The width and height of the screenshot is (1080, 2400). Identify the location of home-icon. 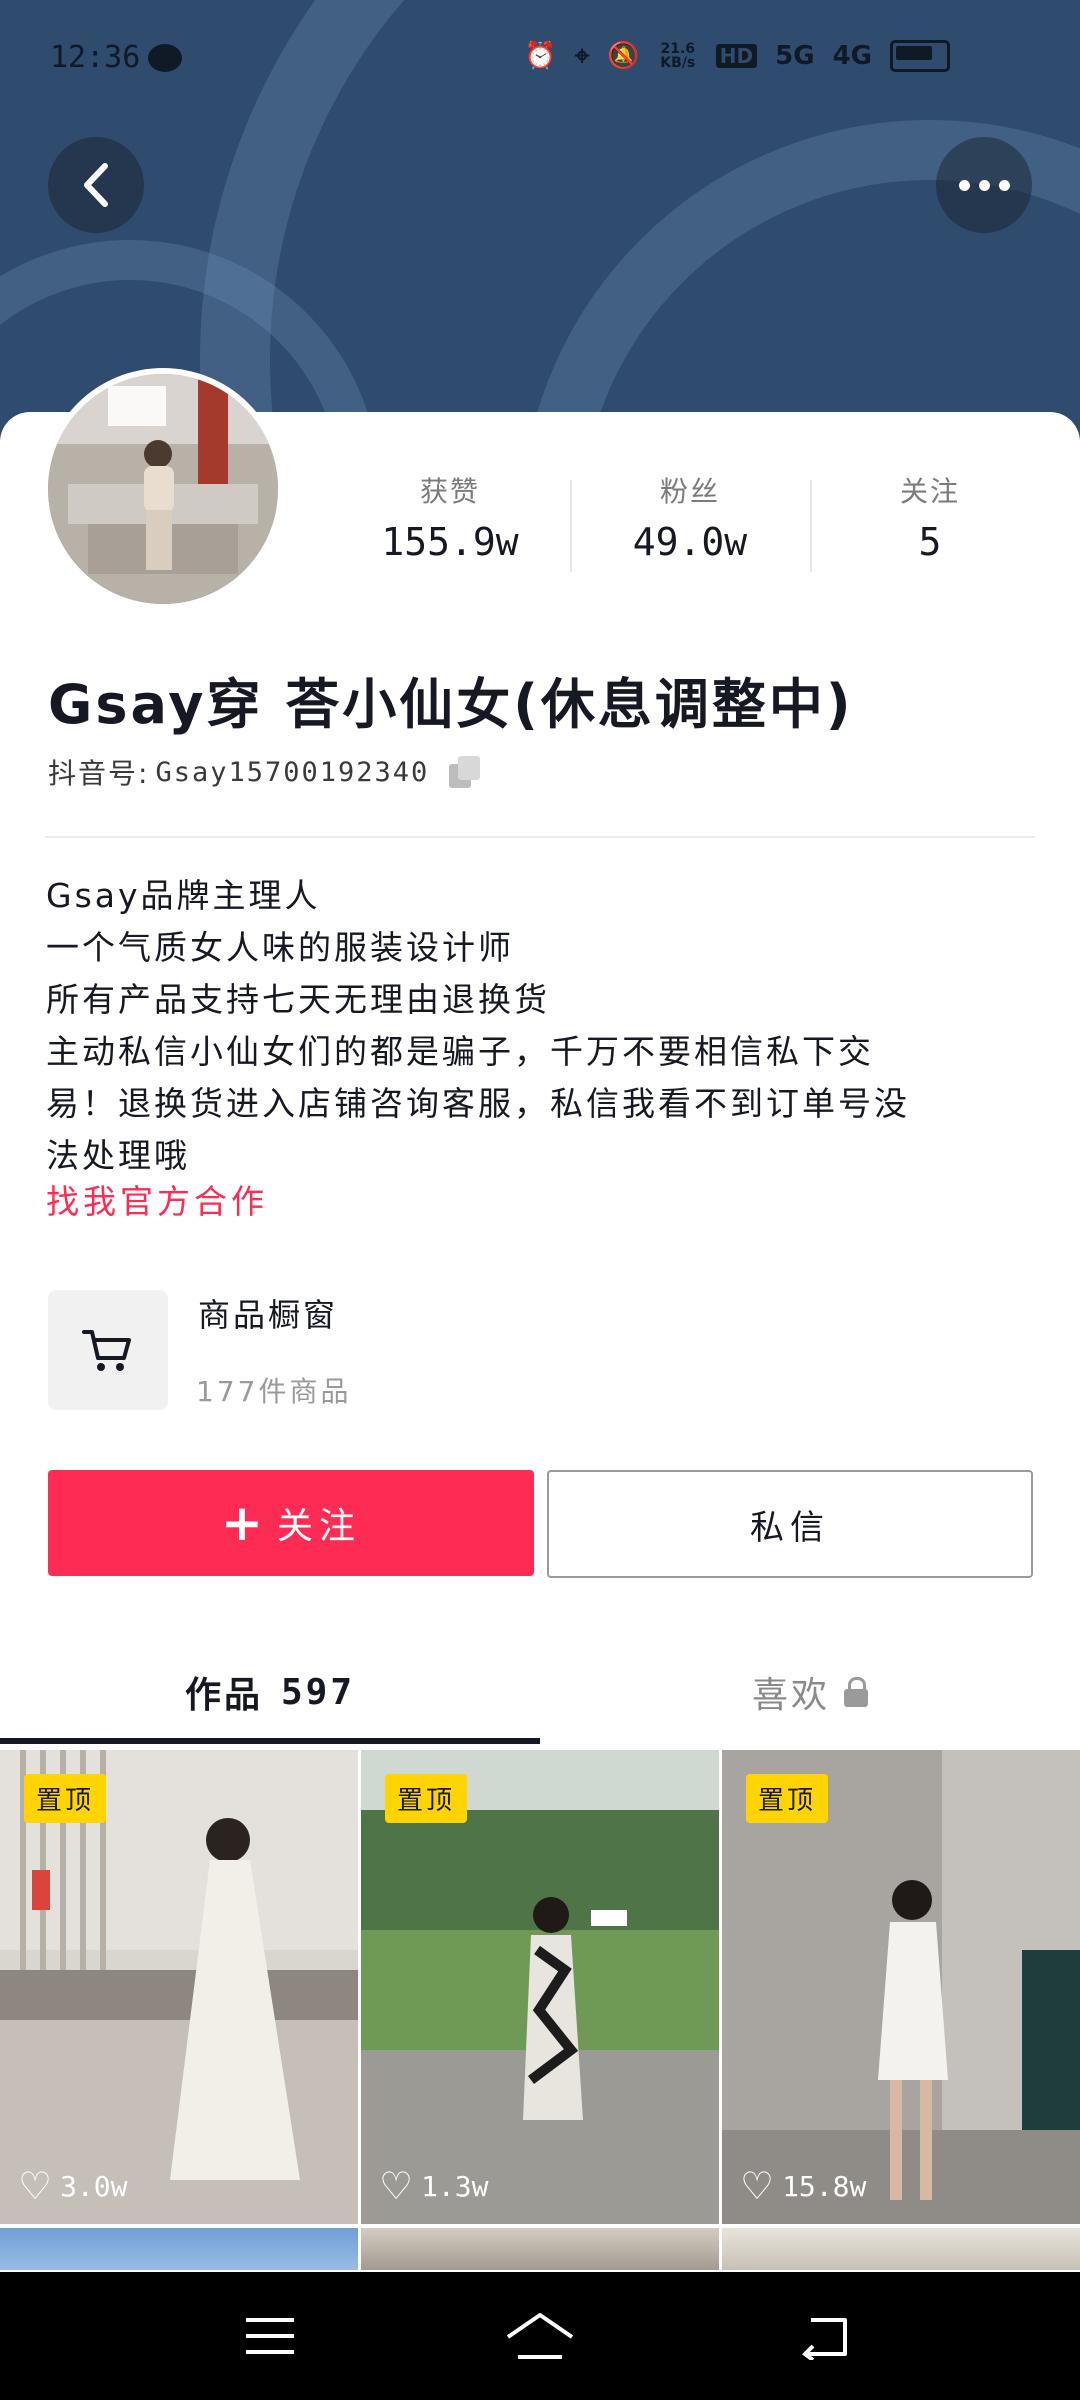
(540, 2336).